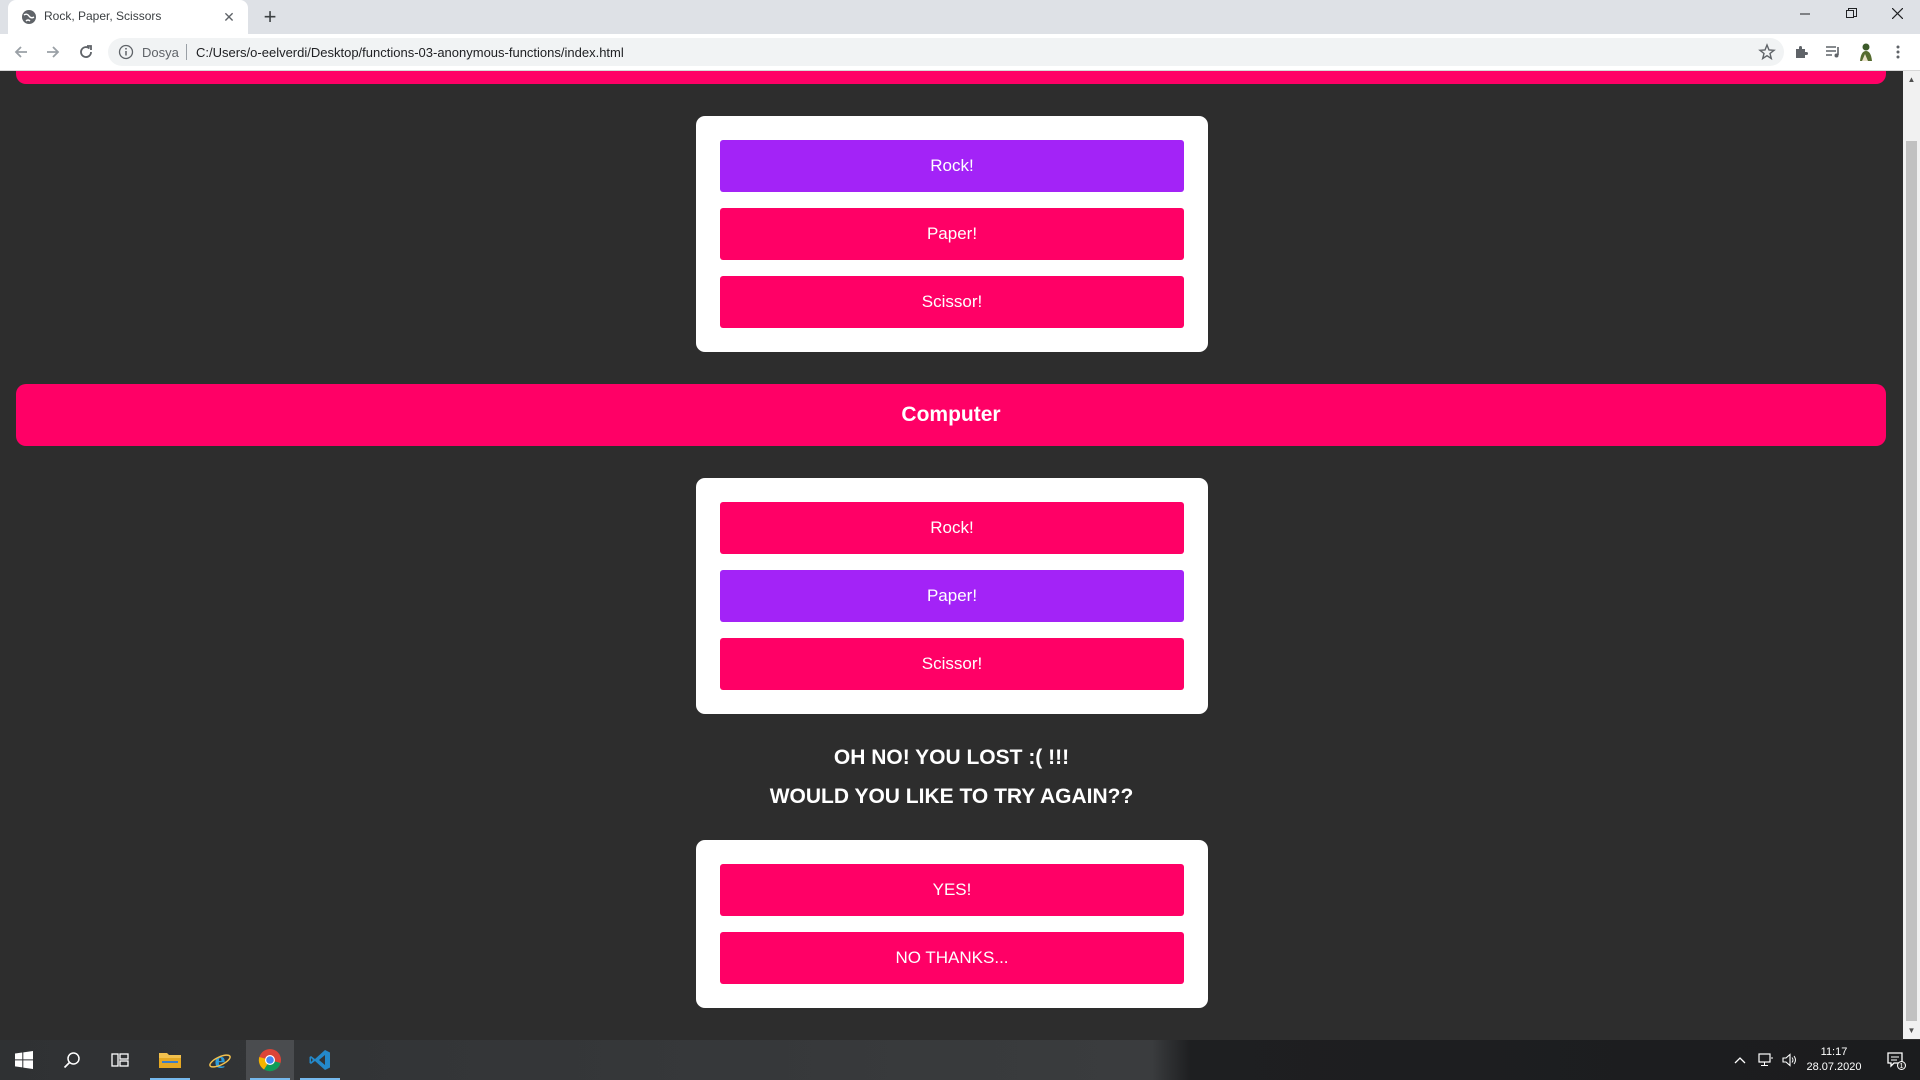 The width and height of the screenshot is (1920, 1080). I want to click on action-center-button: 1, so click(1896, 1060).